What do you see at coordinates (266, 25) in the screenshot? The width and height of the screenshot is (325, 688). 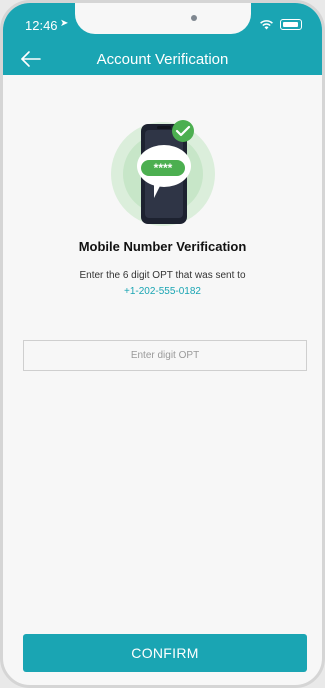 I see `wifi-icon` at bounding box center [266, 25].